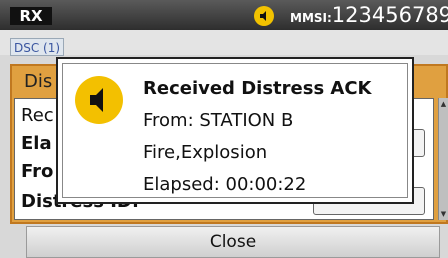 The height and width of the screenshot is (258, 448). What do you see at coordinates (224, 15) in the screenshot?
I see `status-bar: RX MMSI:123456789` at bounding box center [224, 15].